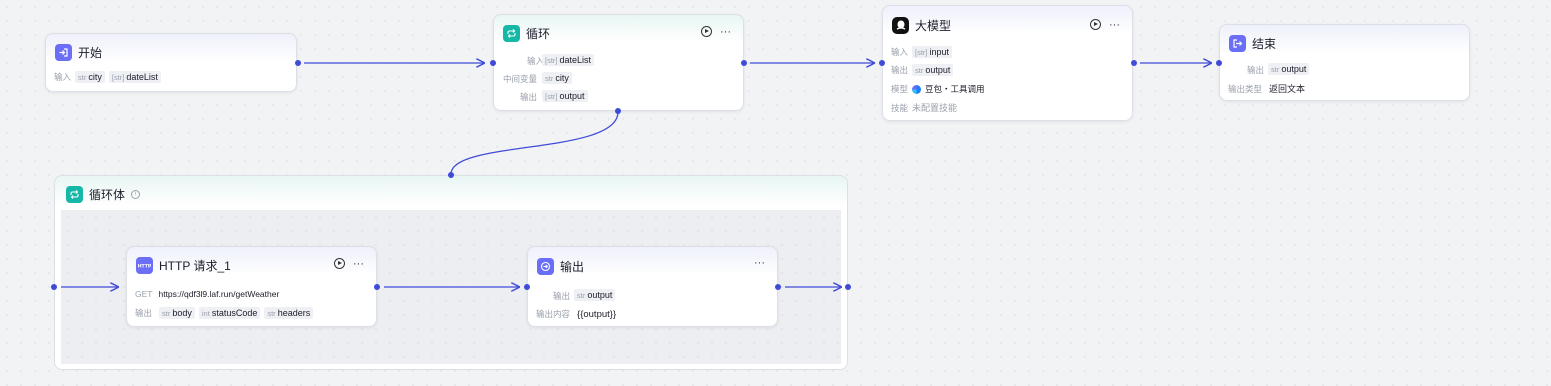 The width and height of the screenshot is (1551, 386). I want to click on http-node-header: HTTP HTTP 请求_1, so click(183, 265).